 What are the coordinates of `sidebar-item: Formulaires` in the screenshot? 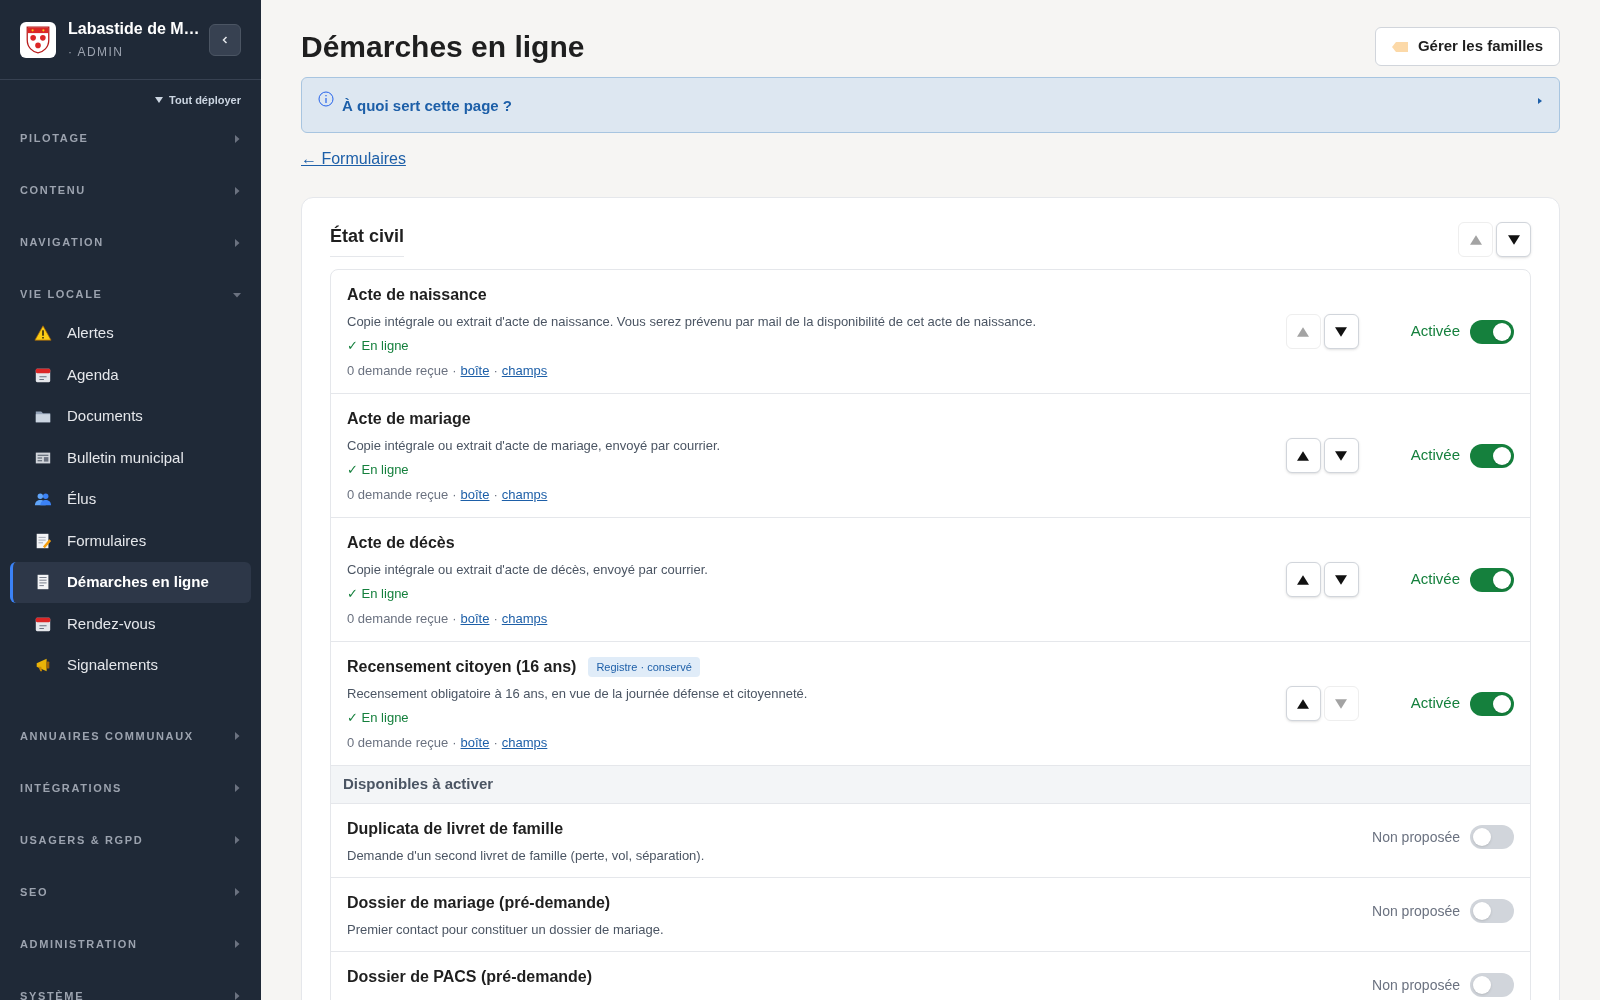 It's located at (130, 541).